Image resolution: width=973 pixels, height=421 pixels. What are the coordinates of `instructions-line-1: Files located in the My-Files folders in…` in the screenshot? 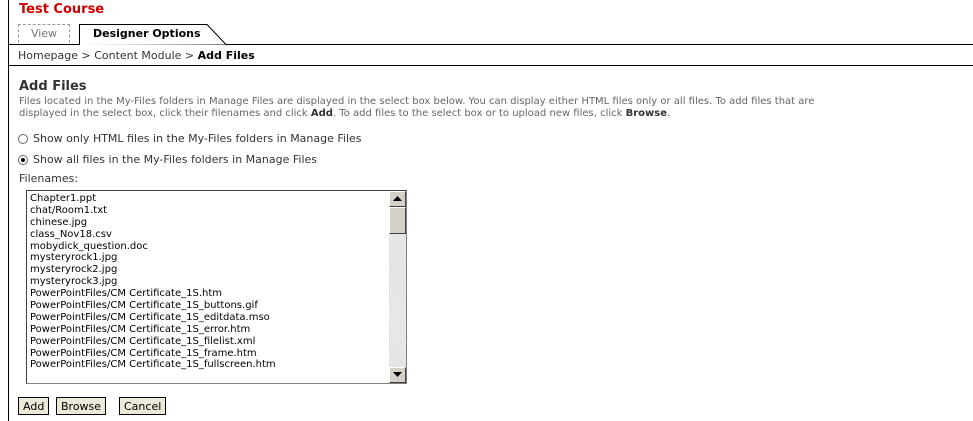 It's located at (417, 101).